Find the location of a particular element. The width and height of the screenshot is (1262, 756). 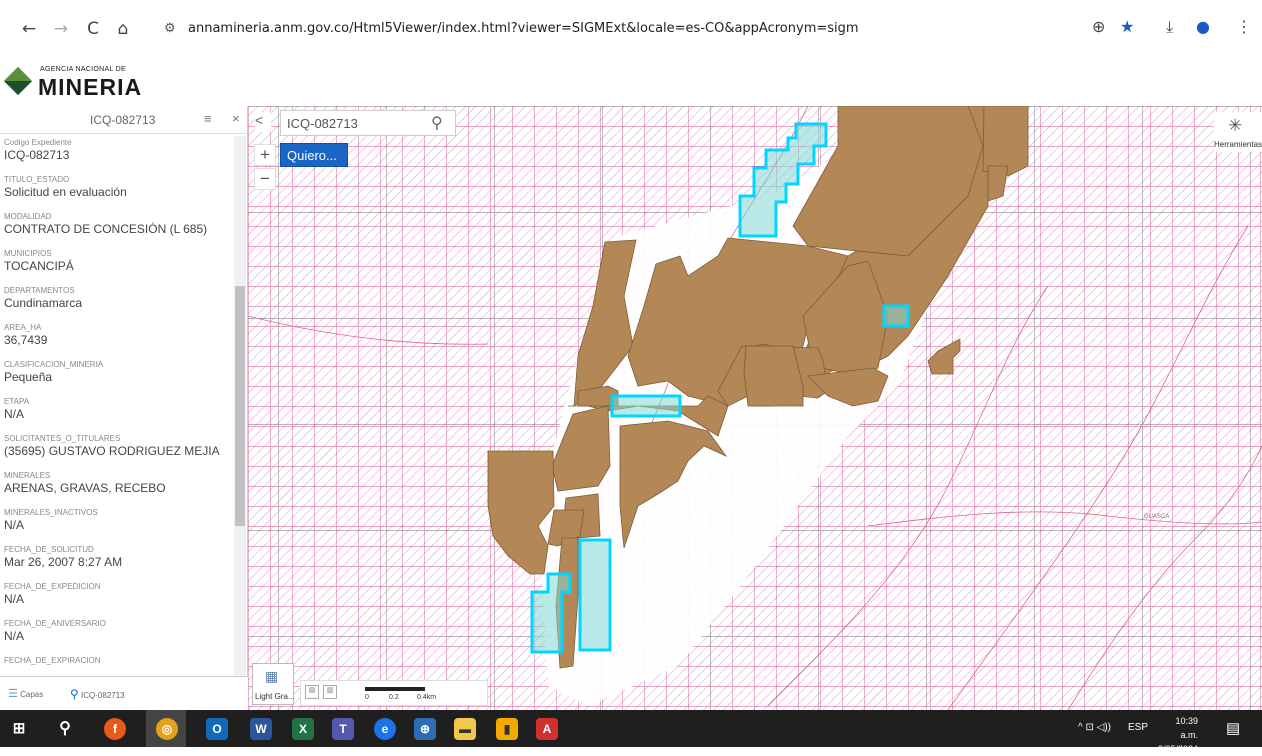

profile-icon: ● is located at coordinates (1203, 26).